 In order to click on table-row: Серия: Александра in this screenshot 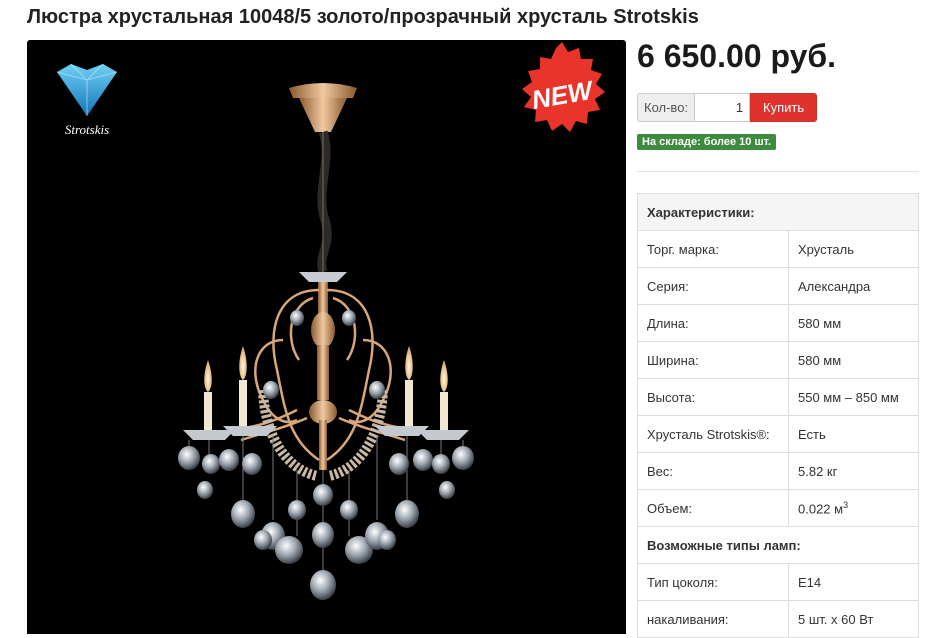, I will do `click(778, 286)`.